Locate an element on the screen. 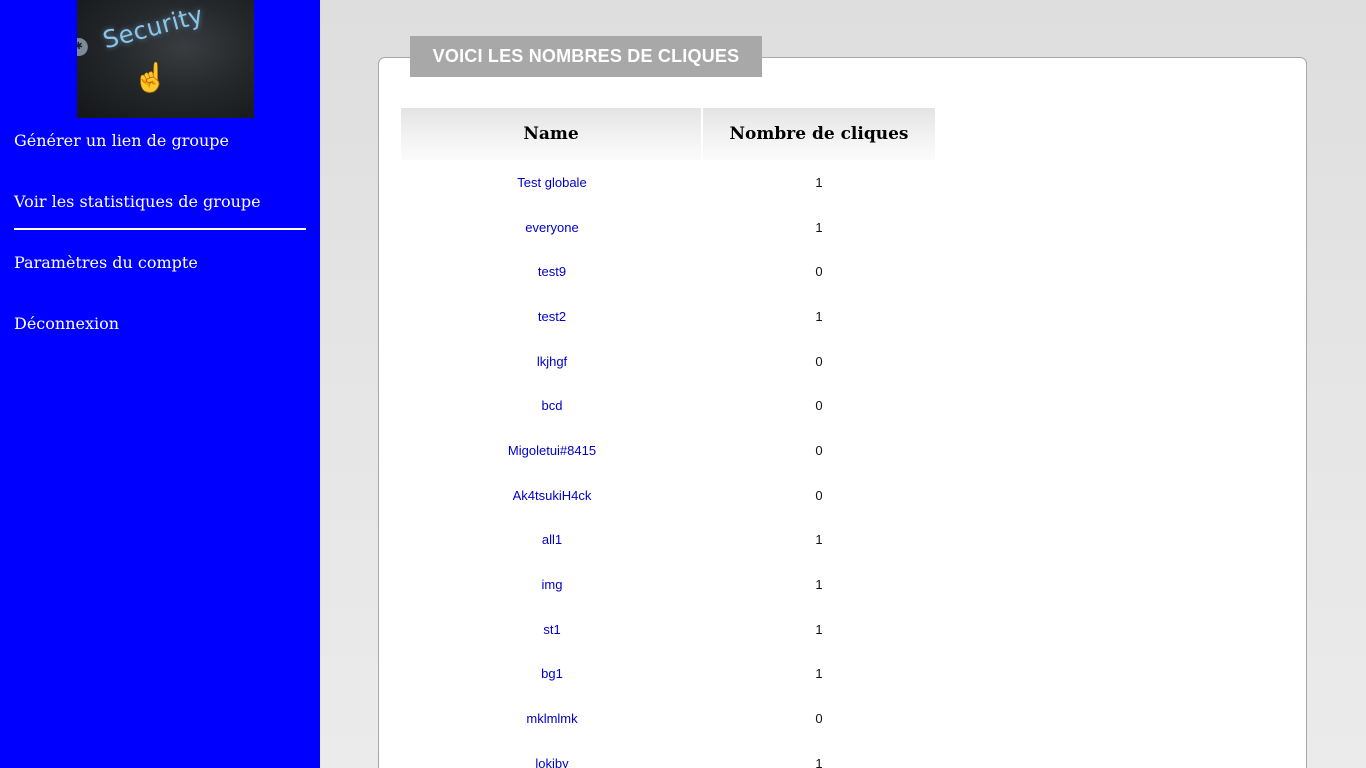  active-item-underline is located at coordinates (160, 229).